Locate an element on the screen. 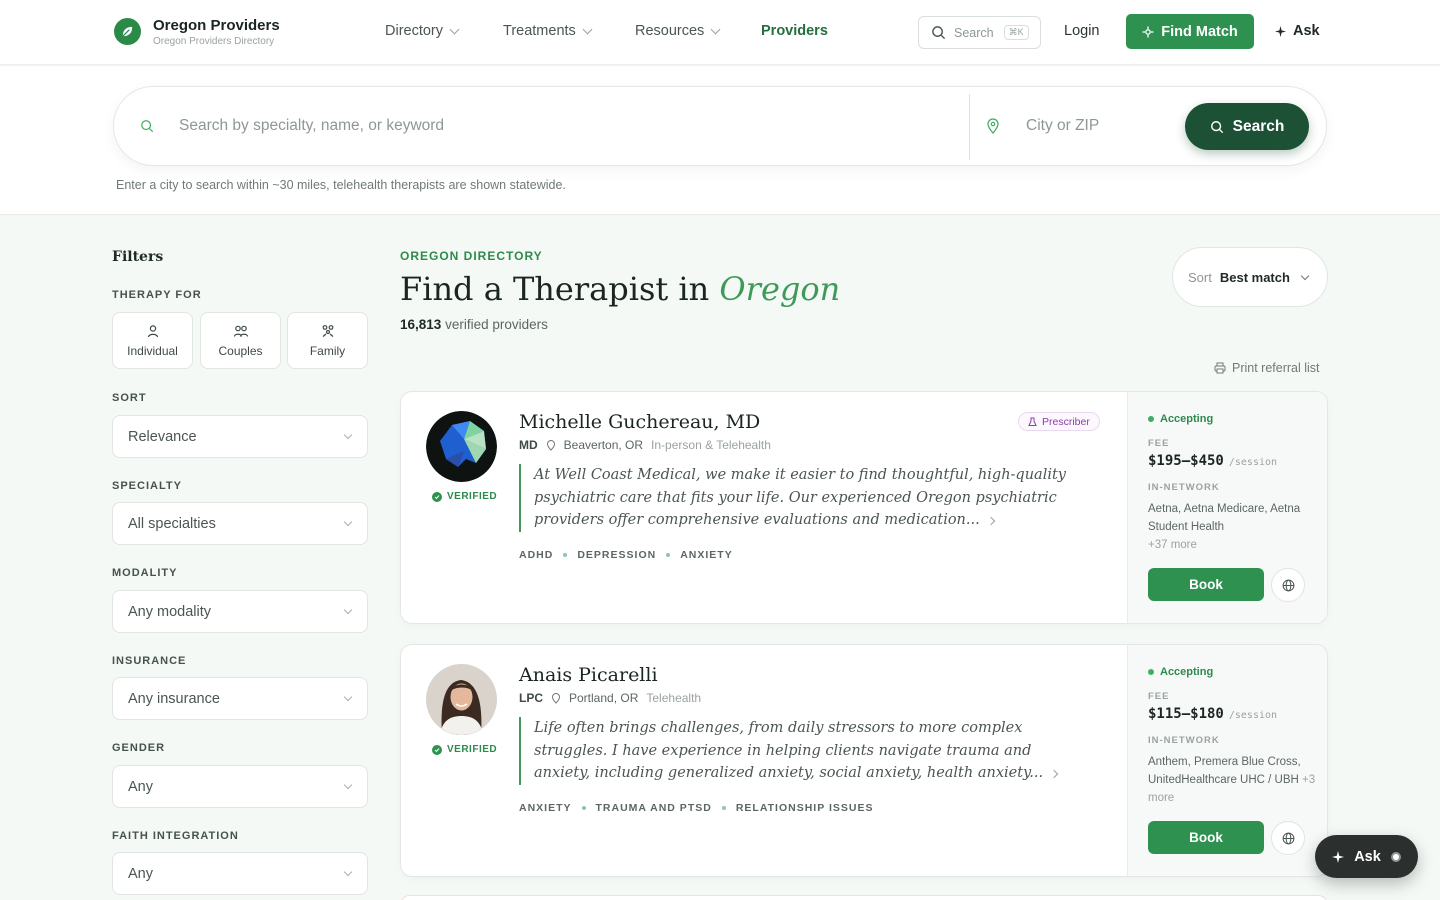 Image resolution: width=1440 pixels, height=900 pixels. nav-label: Providers is located at coordinates (794, 31).